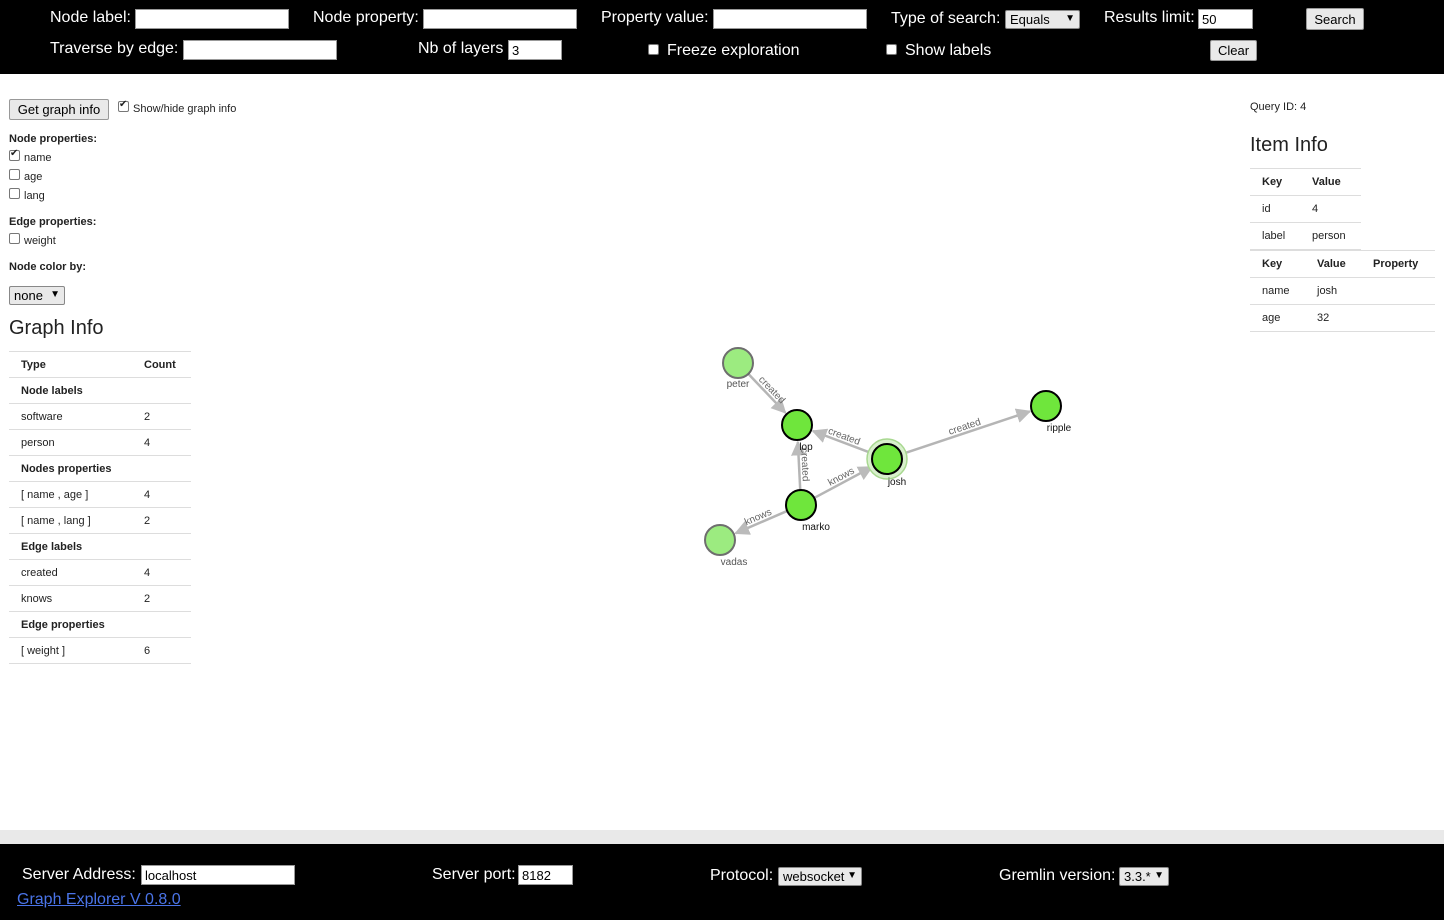 The width and height of the screenshot is (1444, 920). Describe the element at coordinates (896, 482) in the screenshot. I see `graph-node-label: josh` at that location.